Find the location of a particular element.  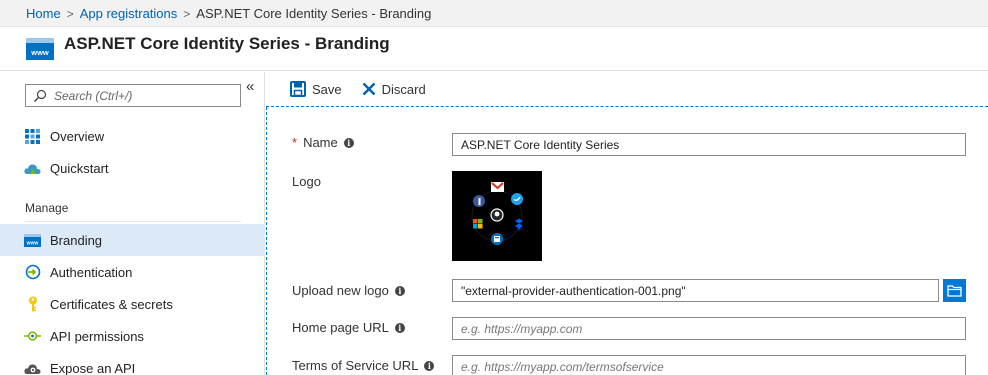

grid-icon is located at coordinates (32, 136).